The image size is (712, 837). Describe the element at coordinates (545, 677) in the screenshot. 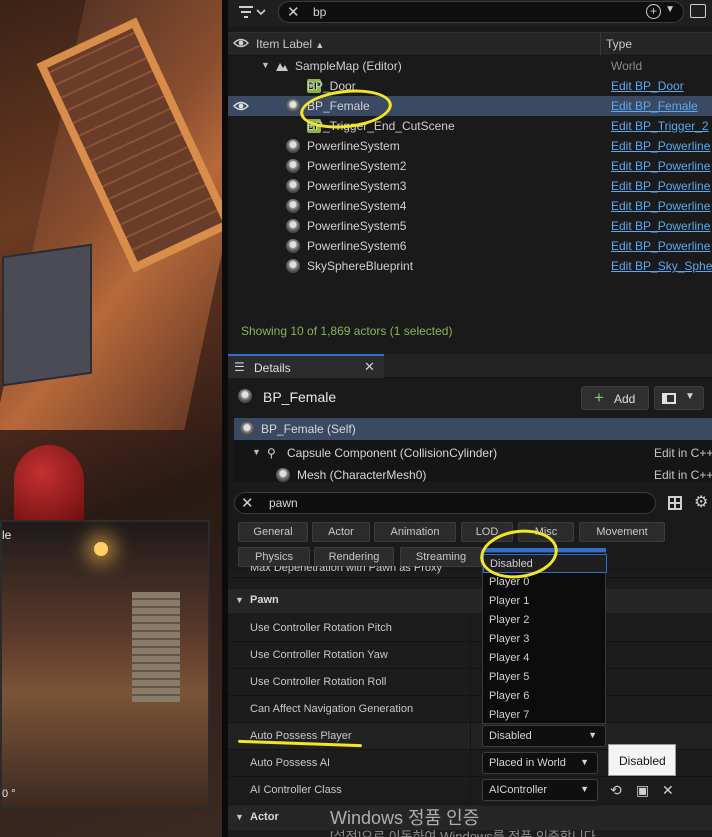

I see `option-player-5: Player 5` at that location.